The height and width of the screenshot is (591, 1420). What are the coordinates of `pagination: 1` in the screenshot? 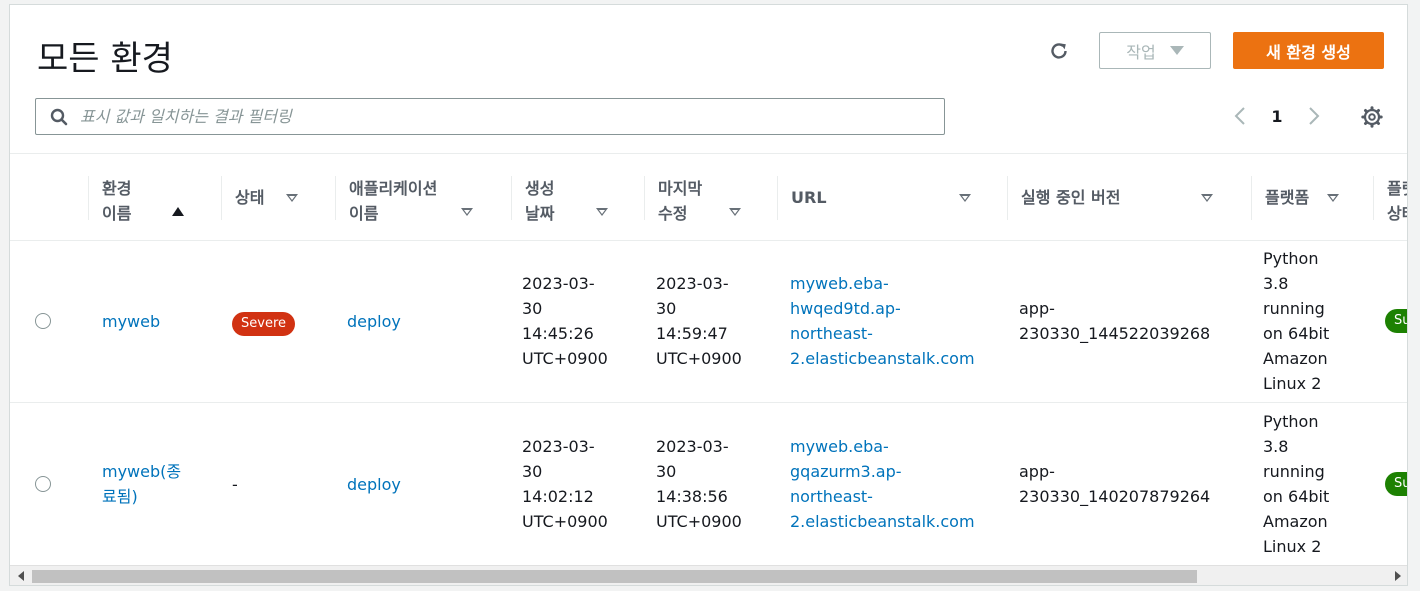 It's located at (1277, 116).